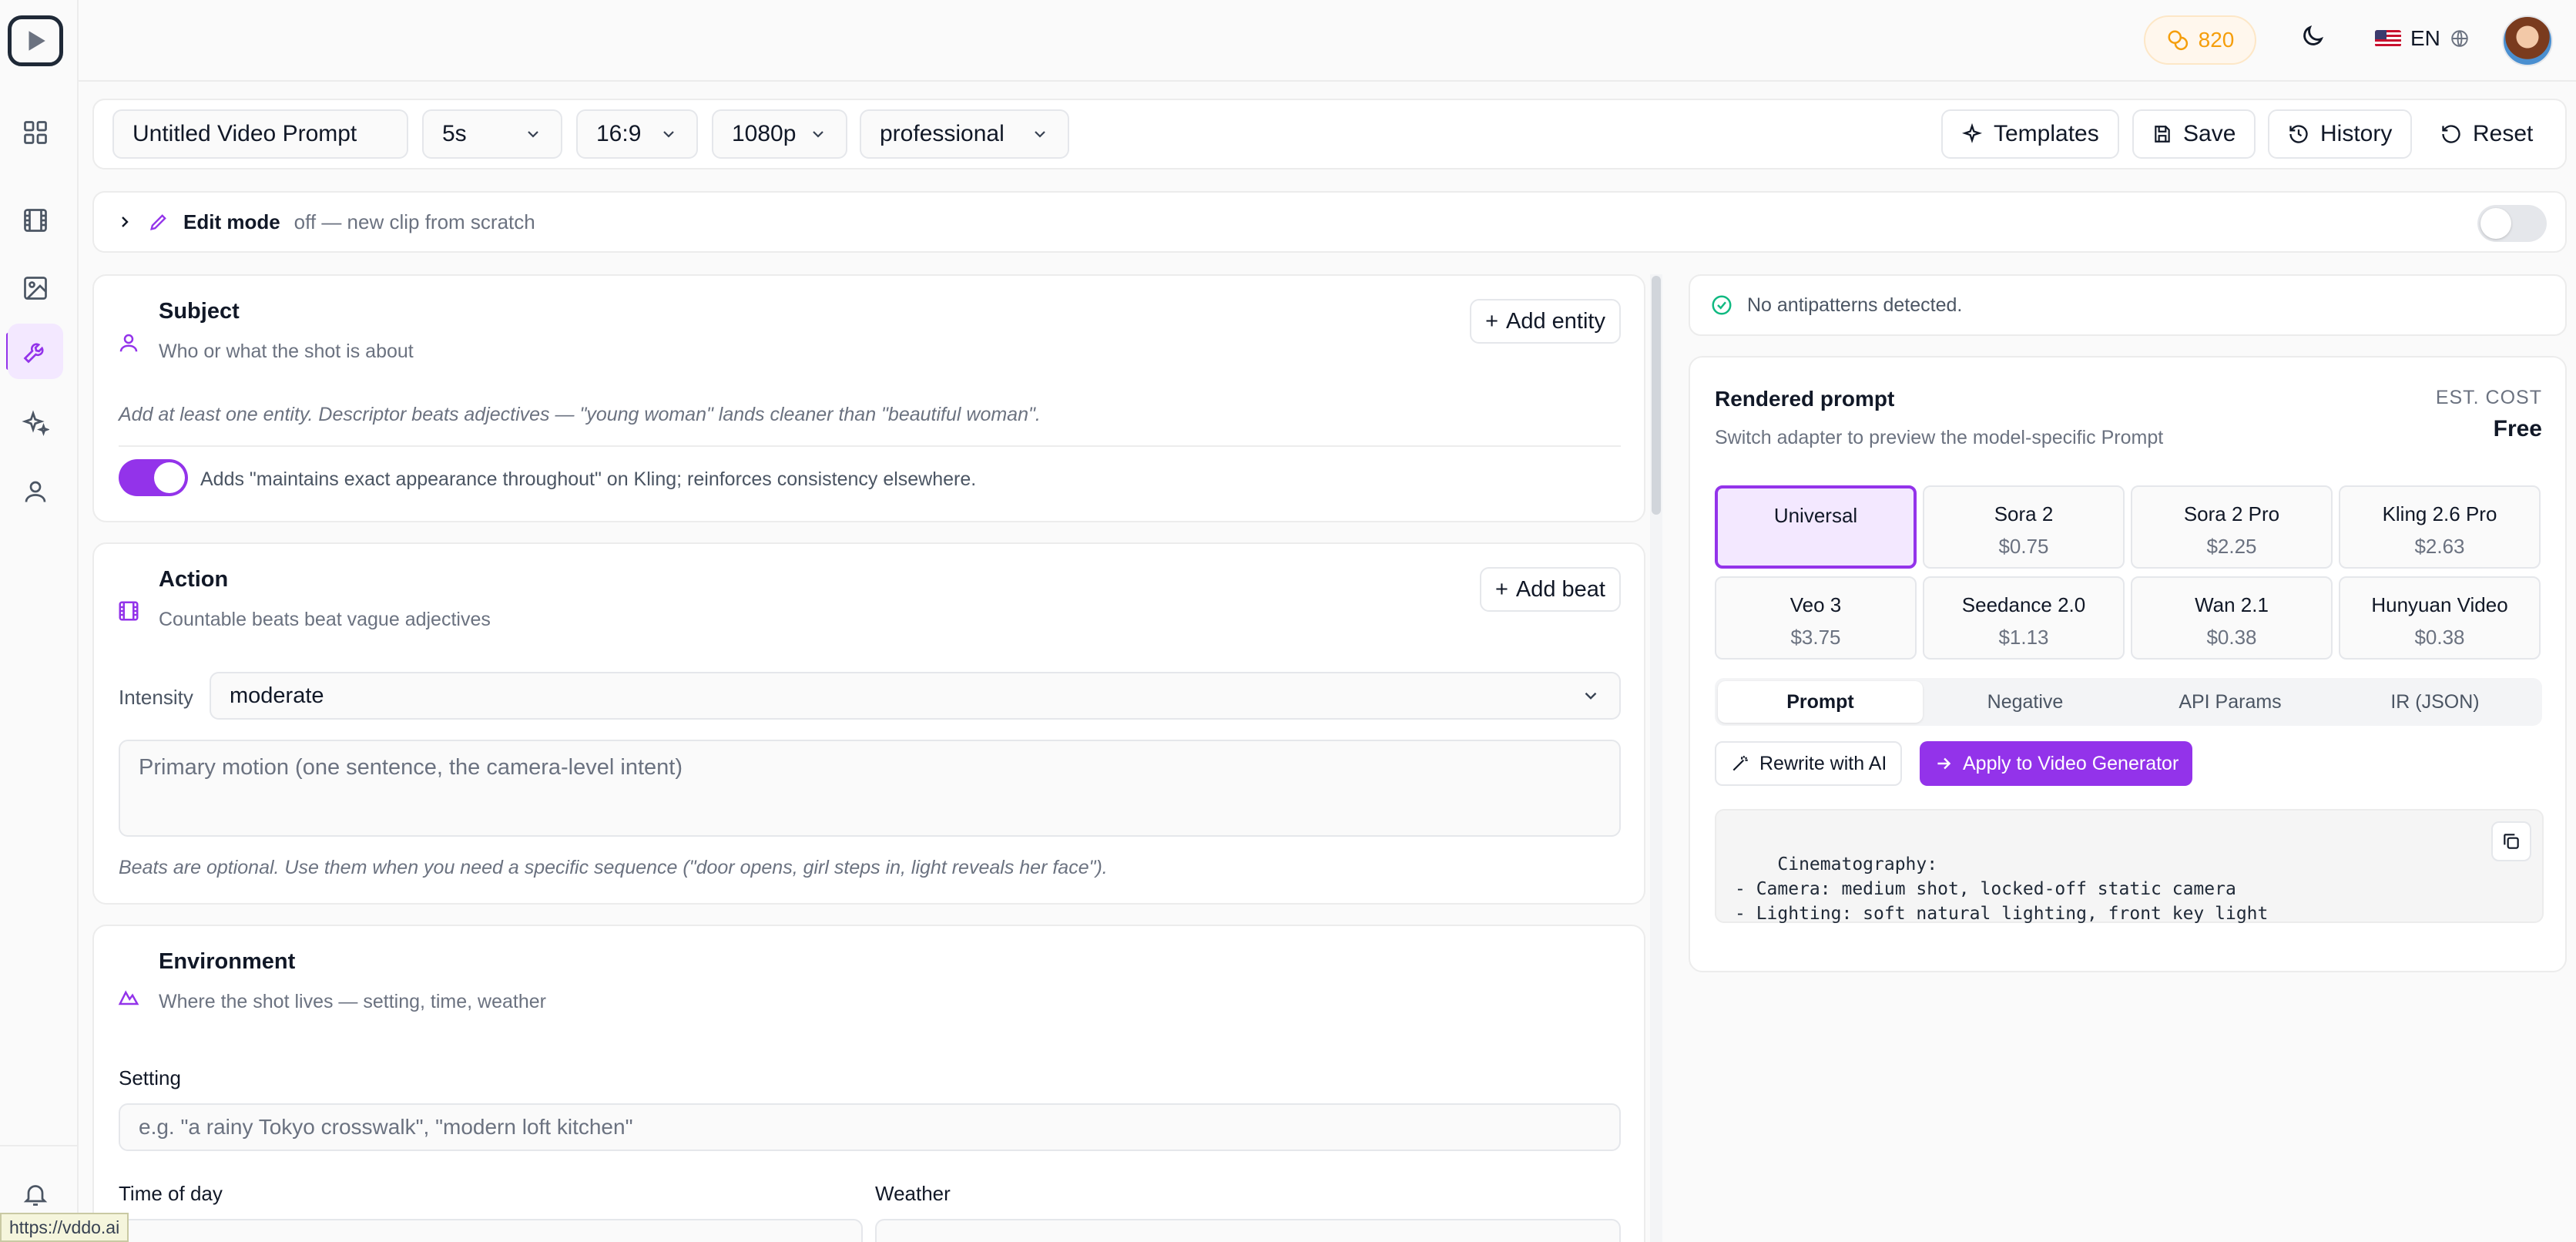 This screenshot has width=2576, height=1242. Describe the element at coordinates (2512, 223) in the screenshot. I see `edit-mode-toggle` at that location.